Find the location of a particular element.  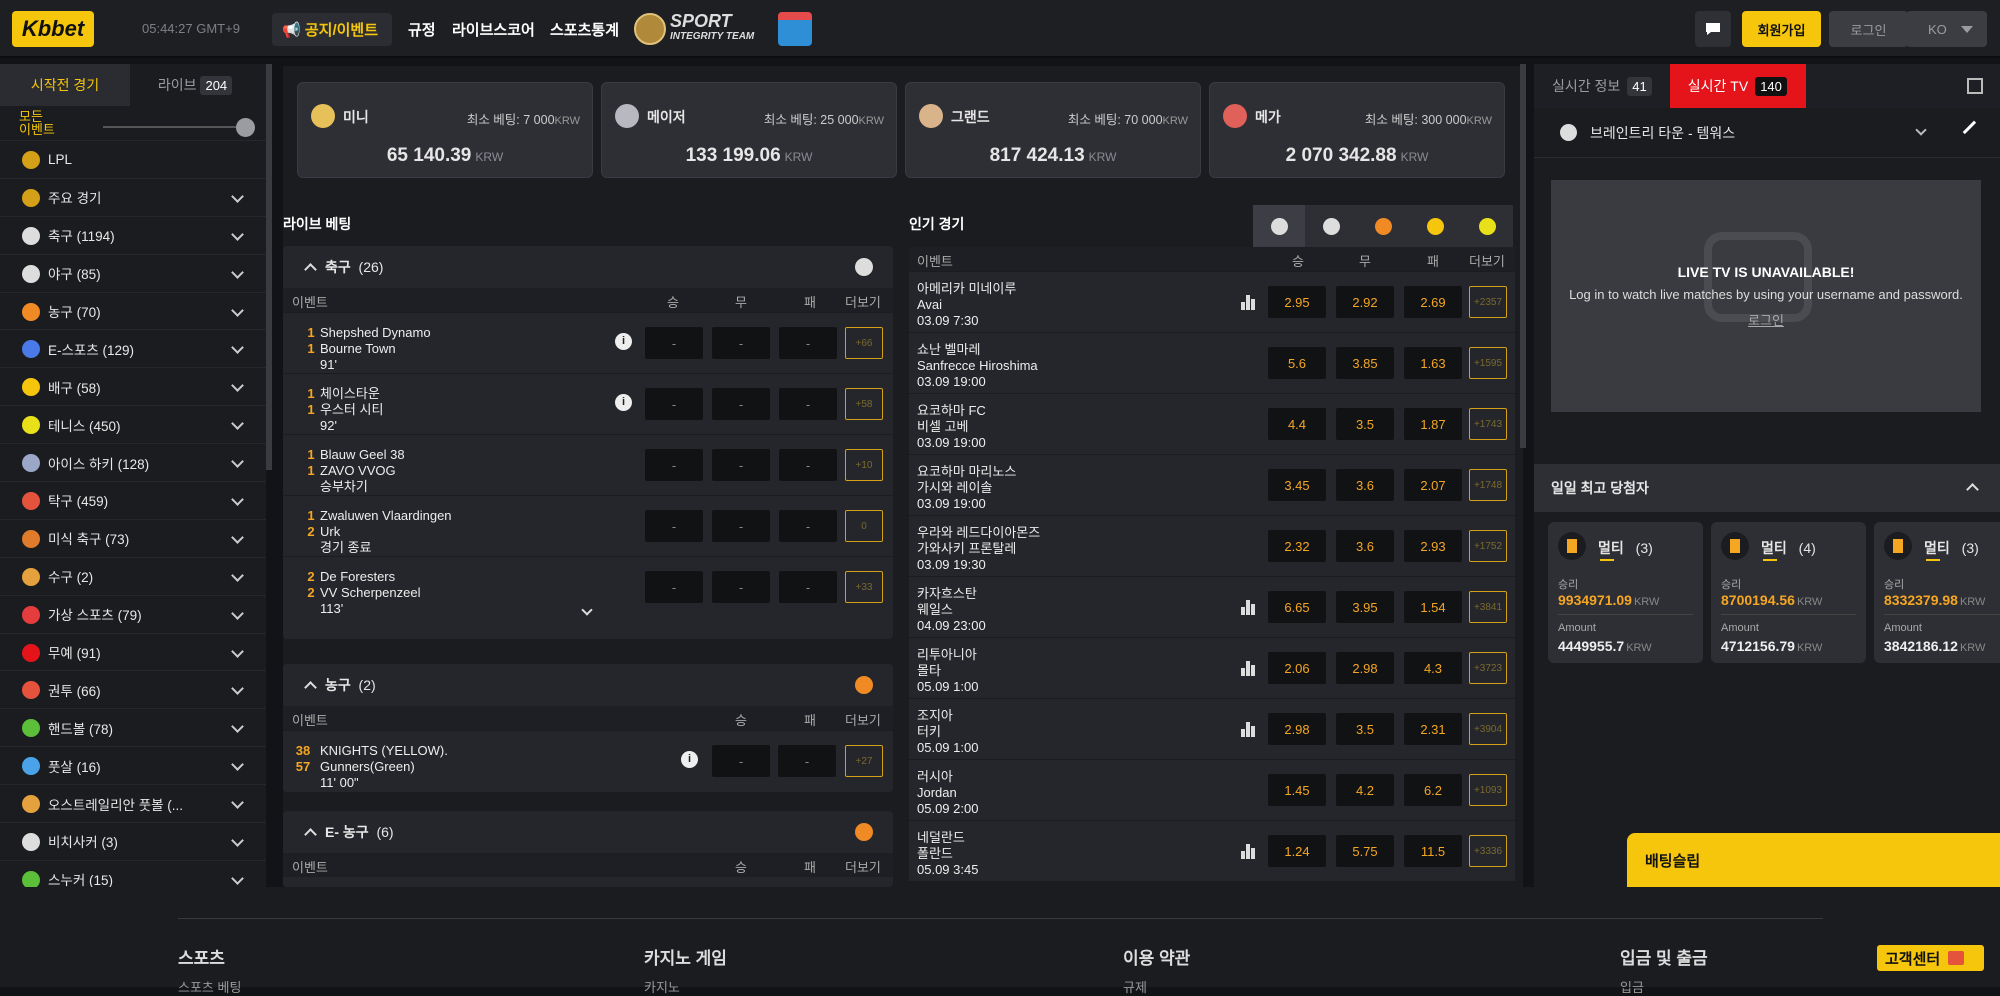

daily-winners-header: 일일 최고 당첨자 is located at coordinates (1767, 488).